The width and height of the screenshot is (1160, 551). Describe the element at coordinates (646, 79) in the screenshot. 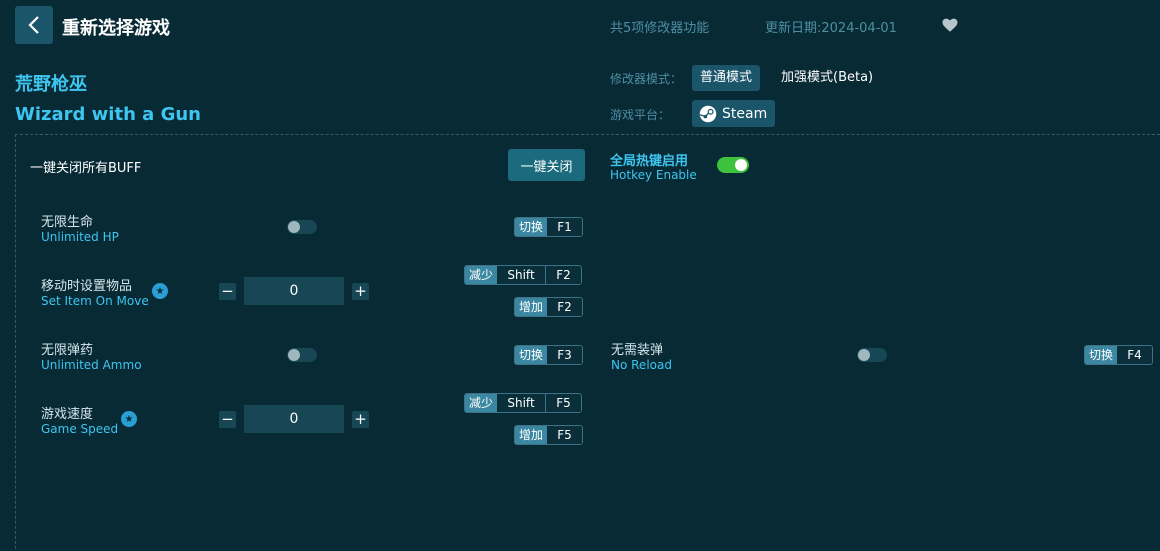

I see `mode-label: 修改器模式：` at that location.